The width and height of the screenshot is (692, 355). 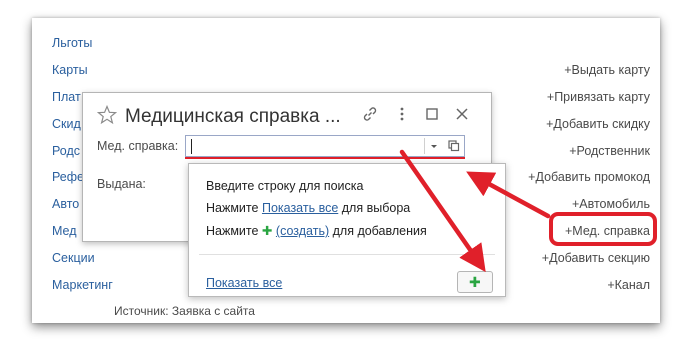 What do you see at coordinates (462, 114) in the screenshot?
I see `close-icon` at bounding box center [462, 114].